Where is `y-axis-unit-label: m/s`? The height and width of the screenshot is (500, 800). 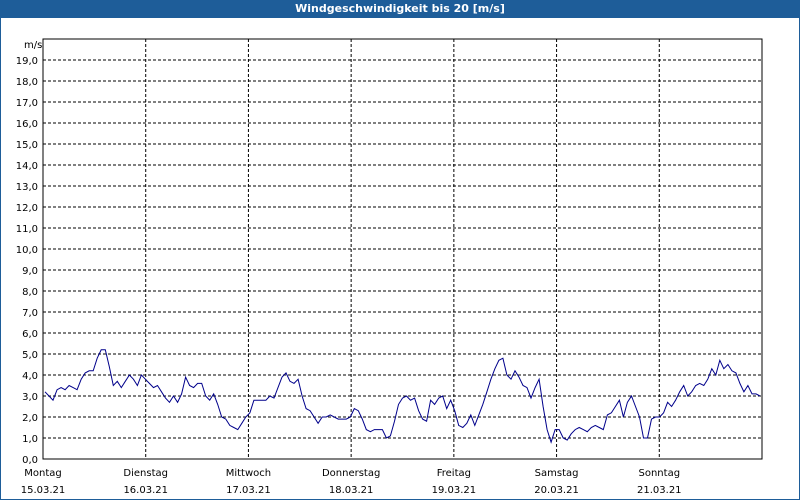
y-axis-unit-label: m/s is located at coordinates (33, 45).